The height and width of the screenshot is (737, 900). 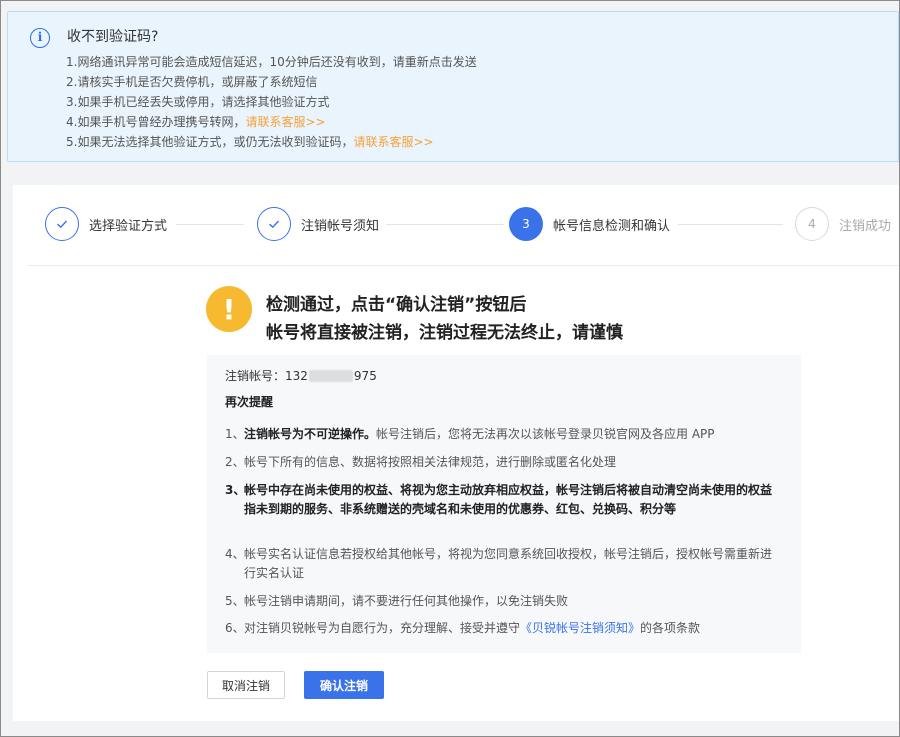 What do you see at coordinates (246, 685) in the screenshot?
I see `cancel-button: 取消注销` at bounding box center [246, 685].